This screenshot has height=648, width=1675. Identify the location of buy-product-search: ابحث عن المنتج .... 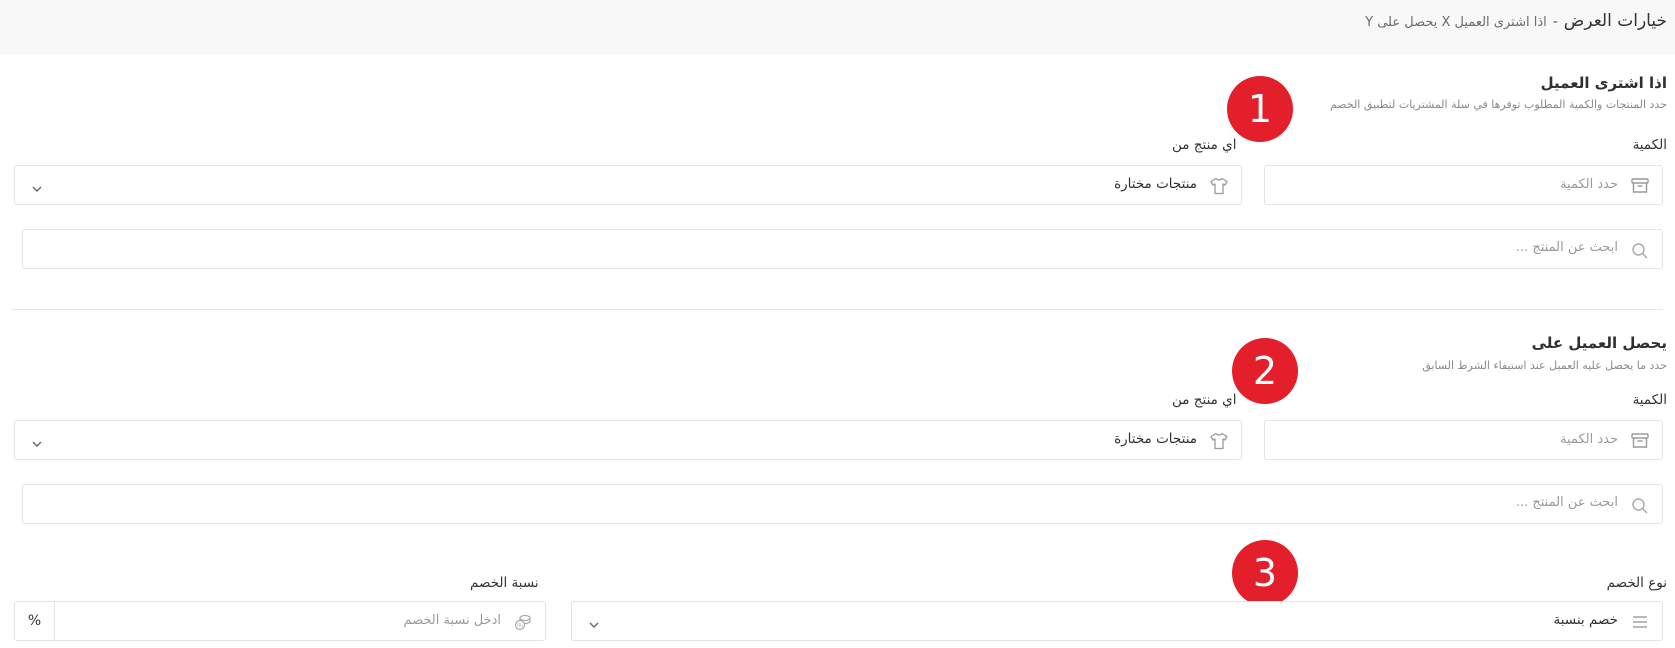
(842, 249).